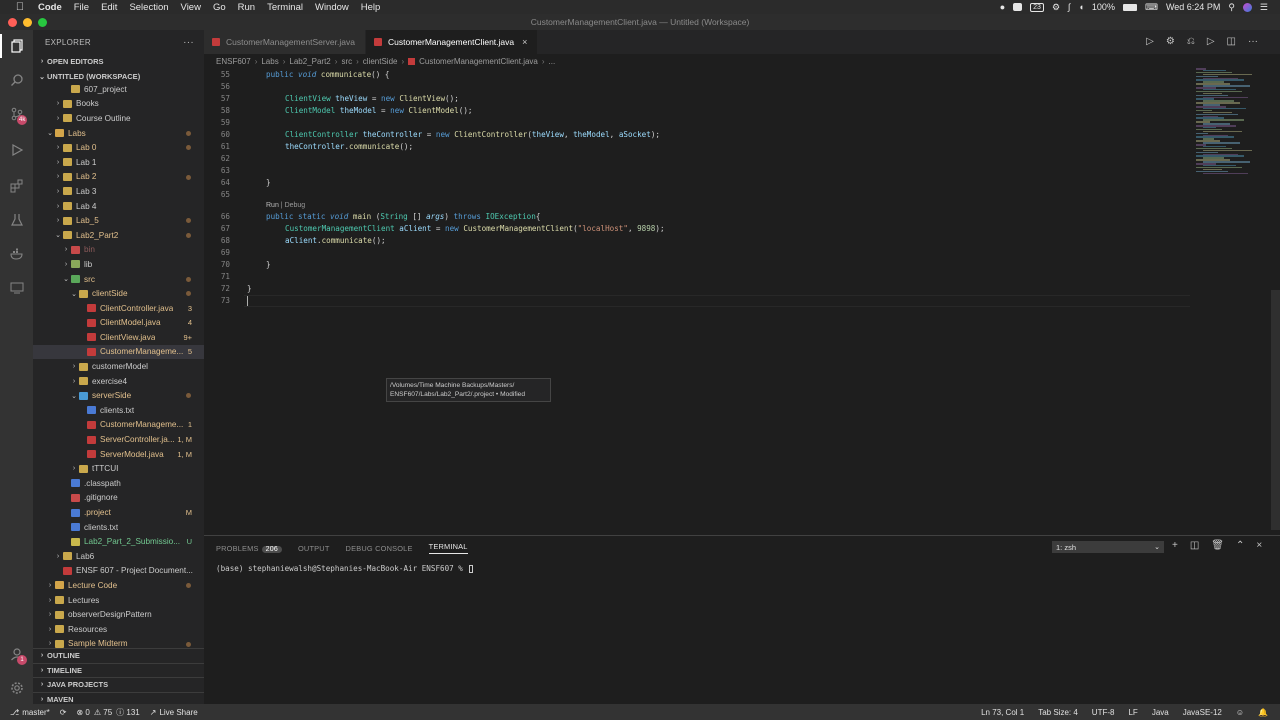 The image size is (1280, 720). What do you see at coordinates (103, 712) in the screenshot?
I see `warnings-count: ⚠ 75` at bounding box center [103, 712].